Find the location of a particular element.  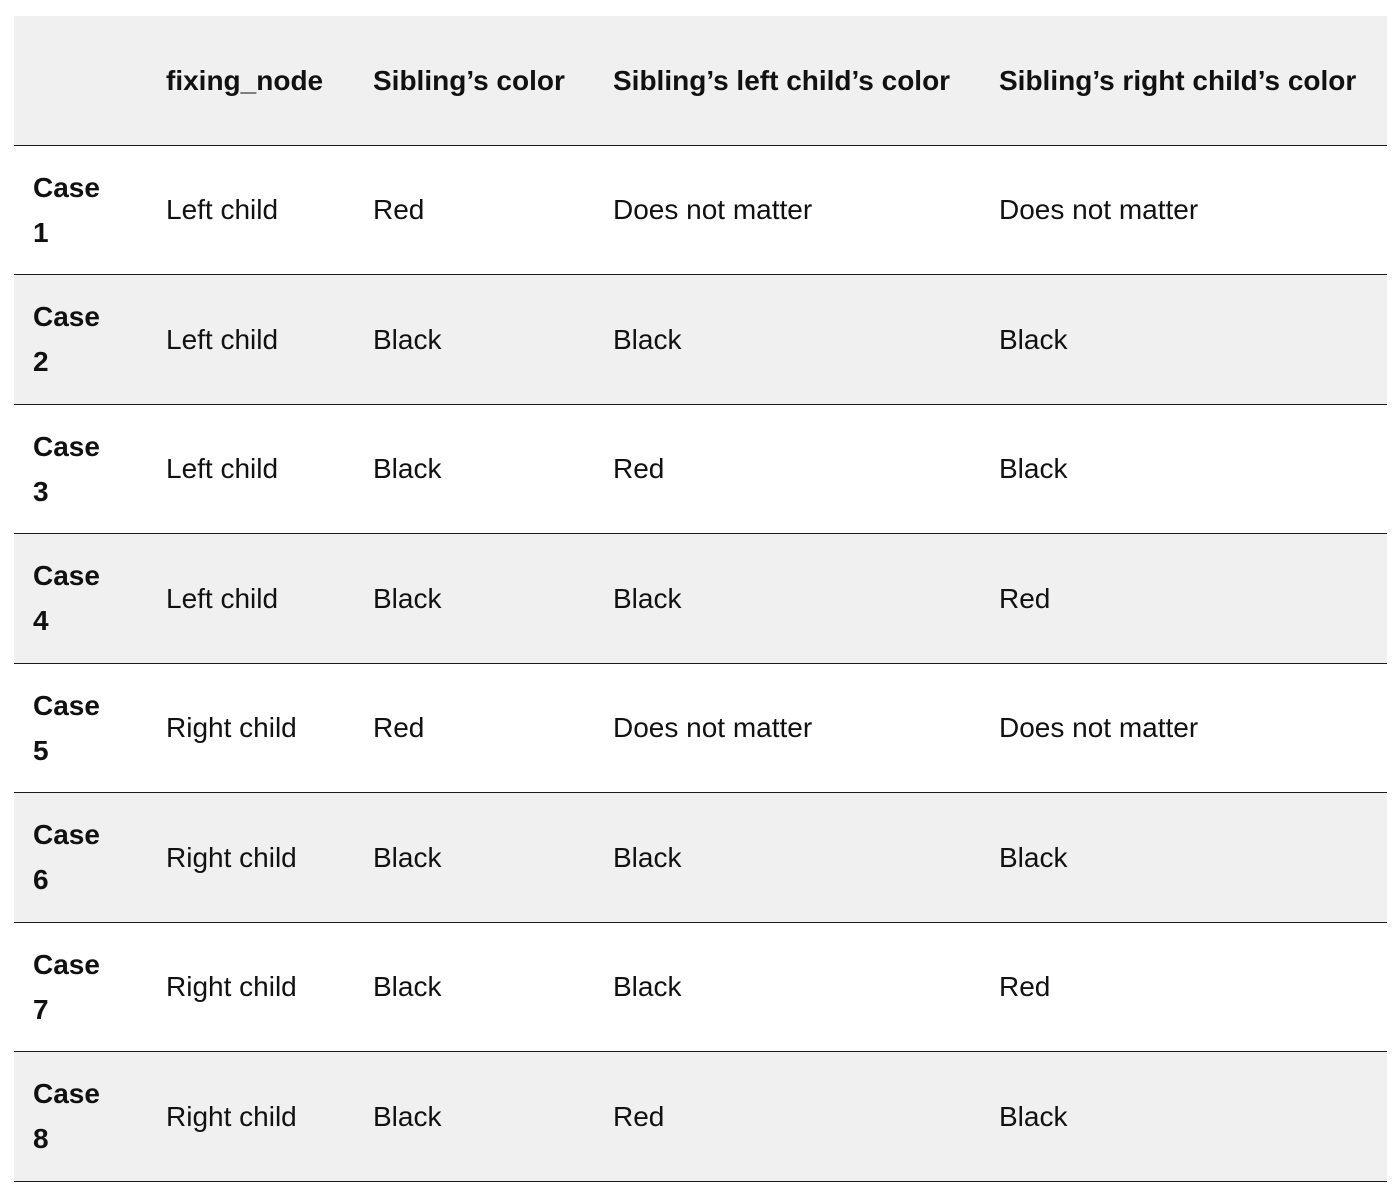

table-row: Case 4 Left child Black Black Red is located at coordinates (700, 598).